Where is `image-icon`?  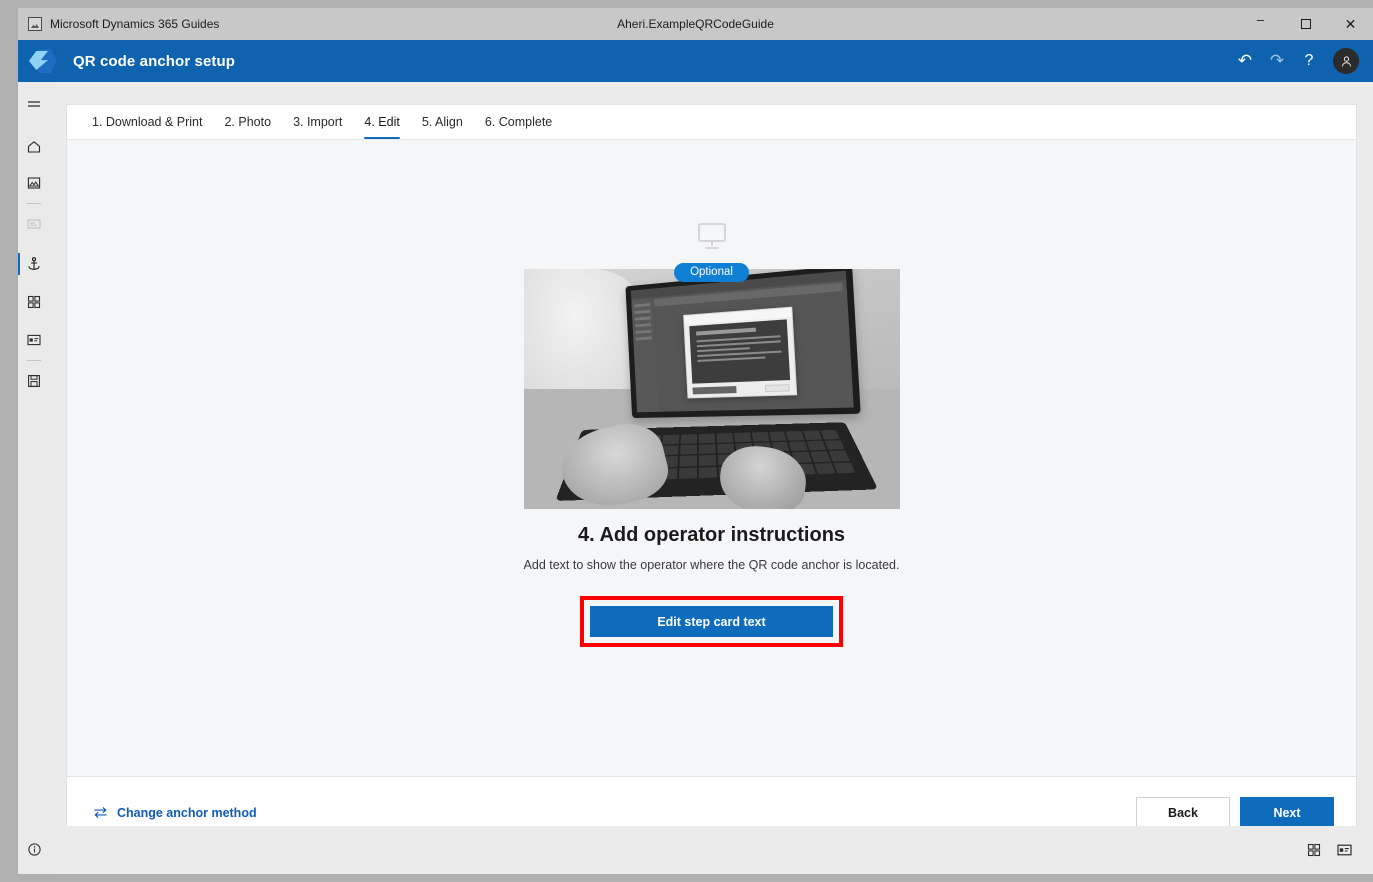 image-icon is located at coordinates (34, 183).